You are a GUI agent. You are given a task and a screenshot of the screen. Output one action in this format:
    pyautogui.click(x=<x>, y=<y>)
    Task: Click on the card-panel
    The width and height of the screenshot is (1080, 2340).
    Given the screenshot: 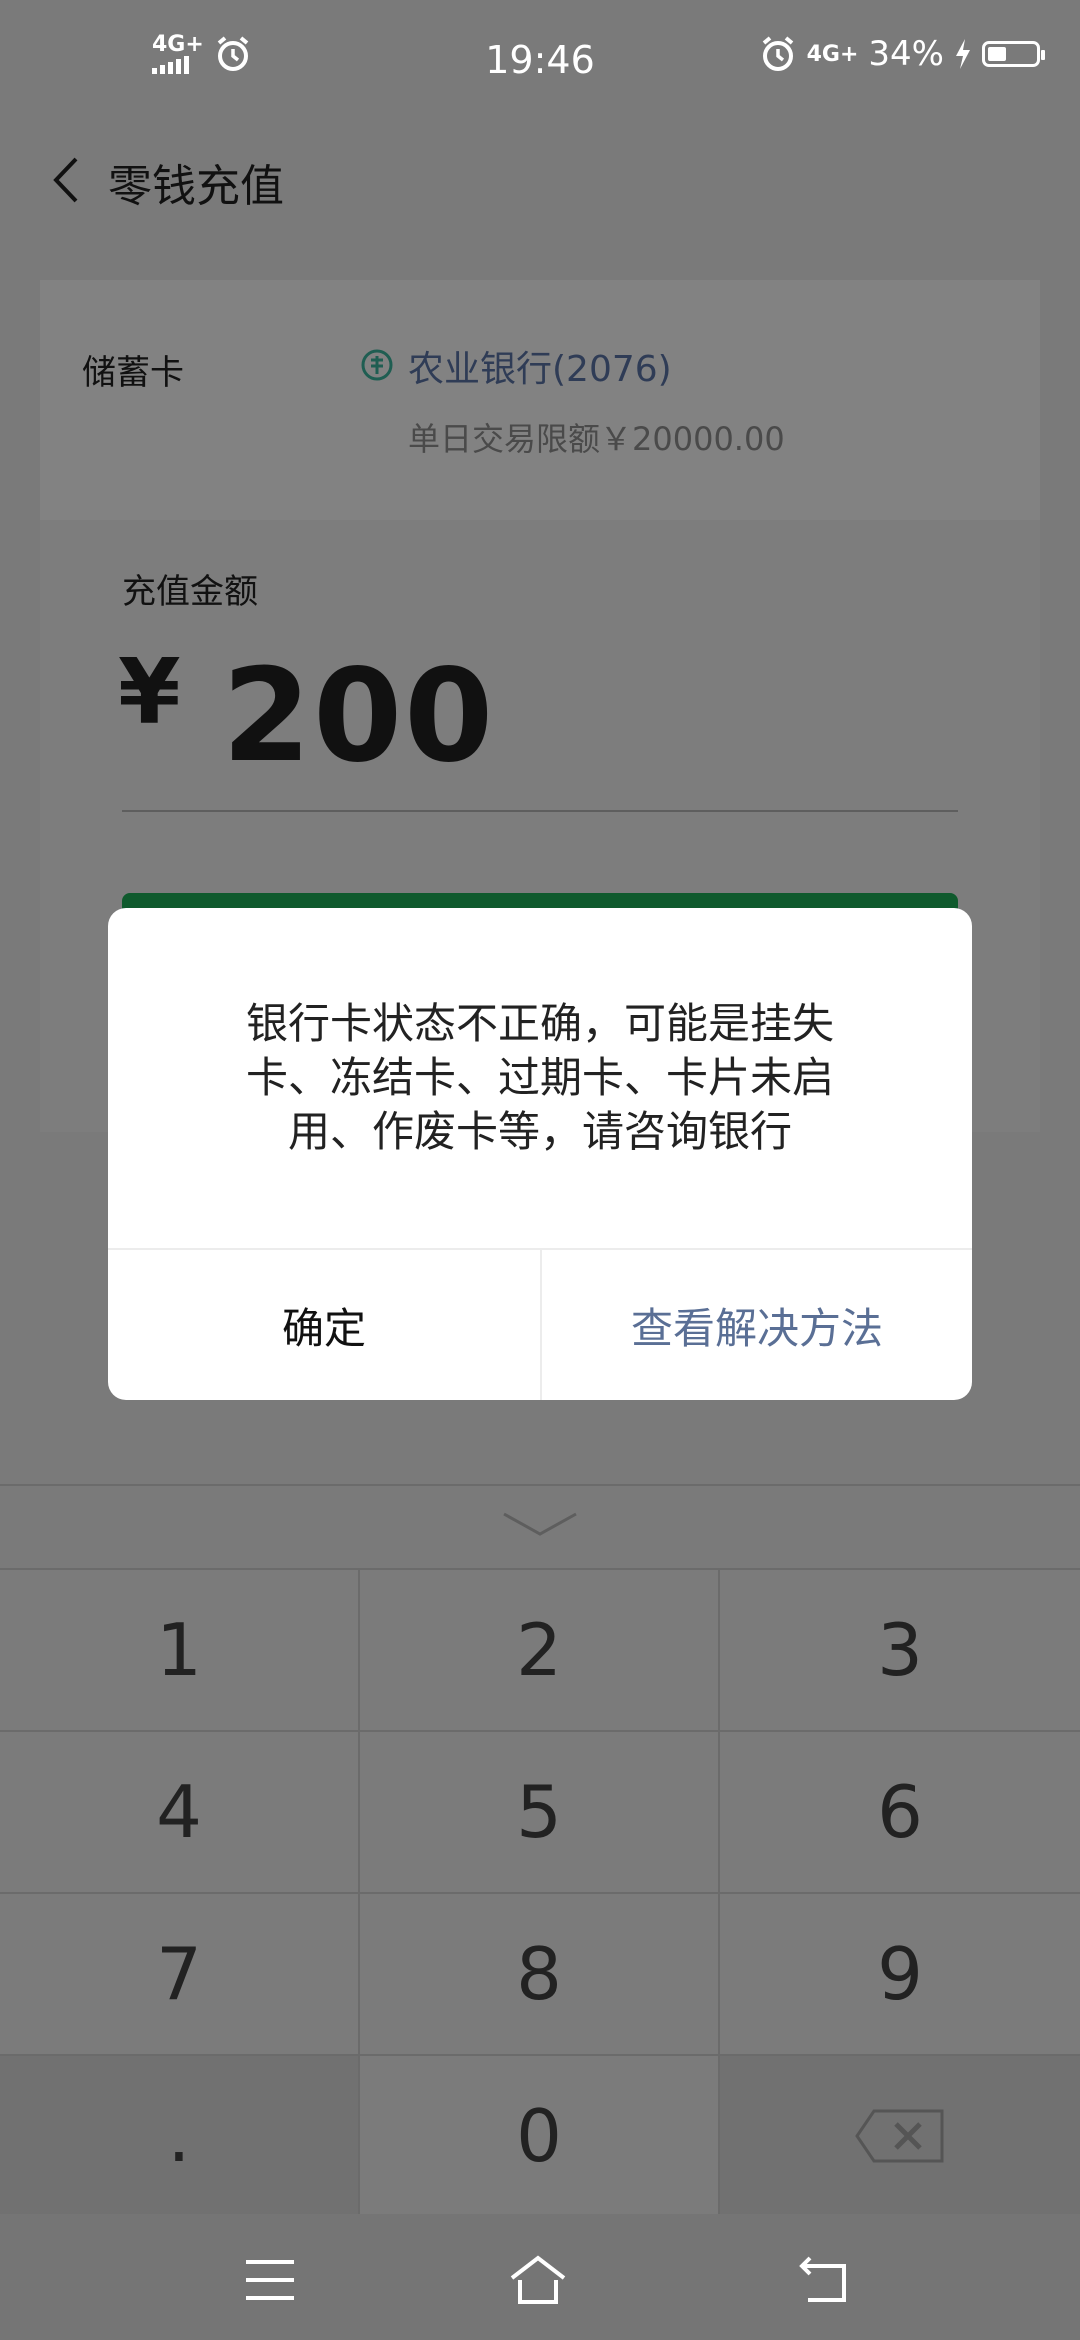 What is the action you would take?
    pyautogui.click(x=540, y=400)
    